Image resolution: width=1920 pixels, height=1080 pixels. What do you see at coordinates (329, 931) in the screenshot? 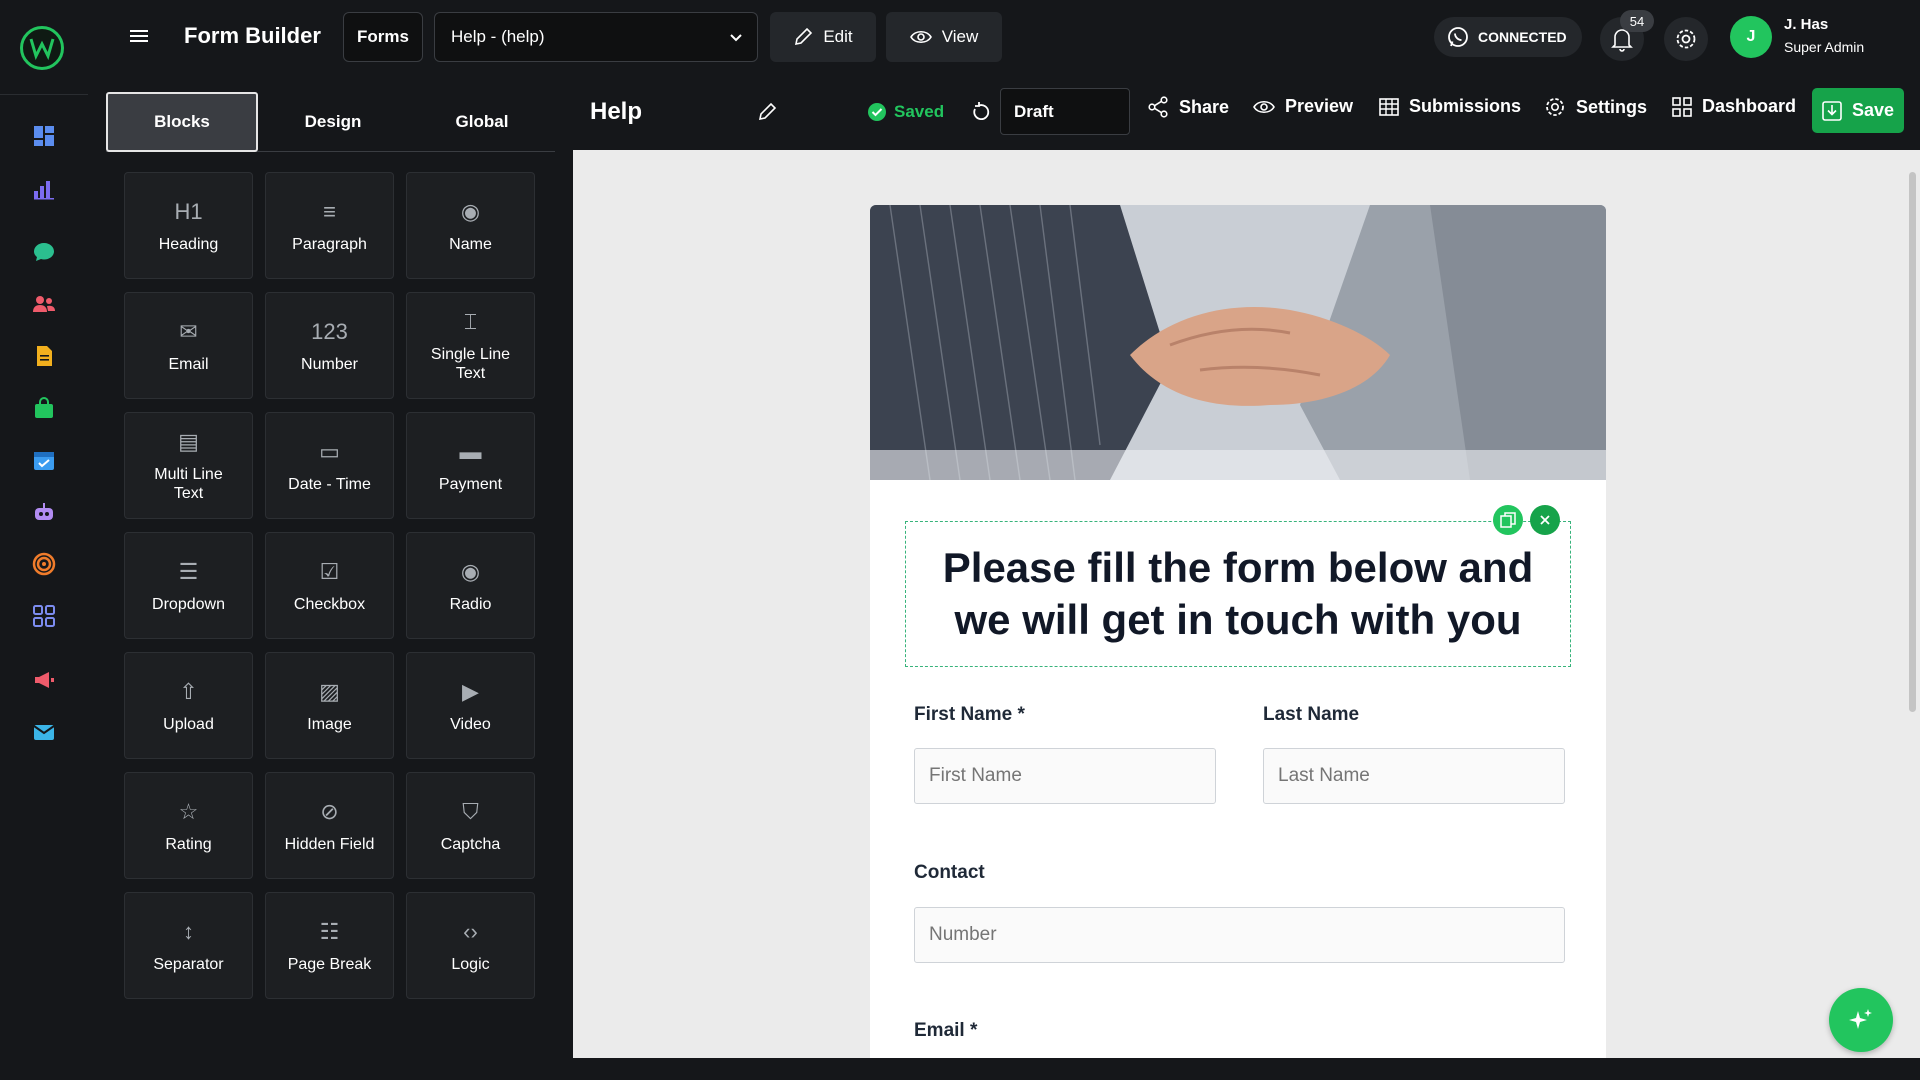
I see `list-icon: ☷` at bounding box center [329, 931].